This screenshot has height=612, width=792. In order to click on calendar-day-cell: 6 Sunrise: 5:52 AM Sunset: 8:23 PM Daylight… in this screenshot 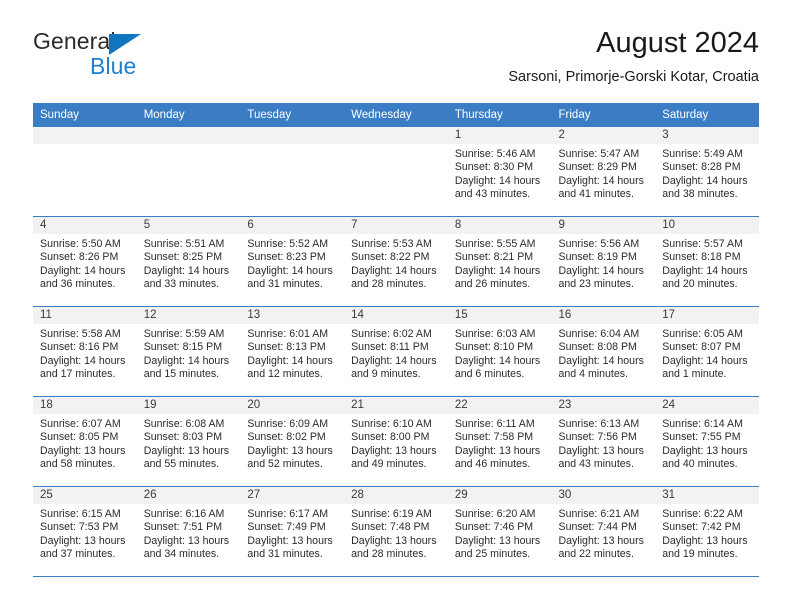, I will do `click(292, 261)`.